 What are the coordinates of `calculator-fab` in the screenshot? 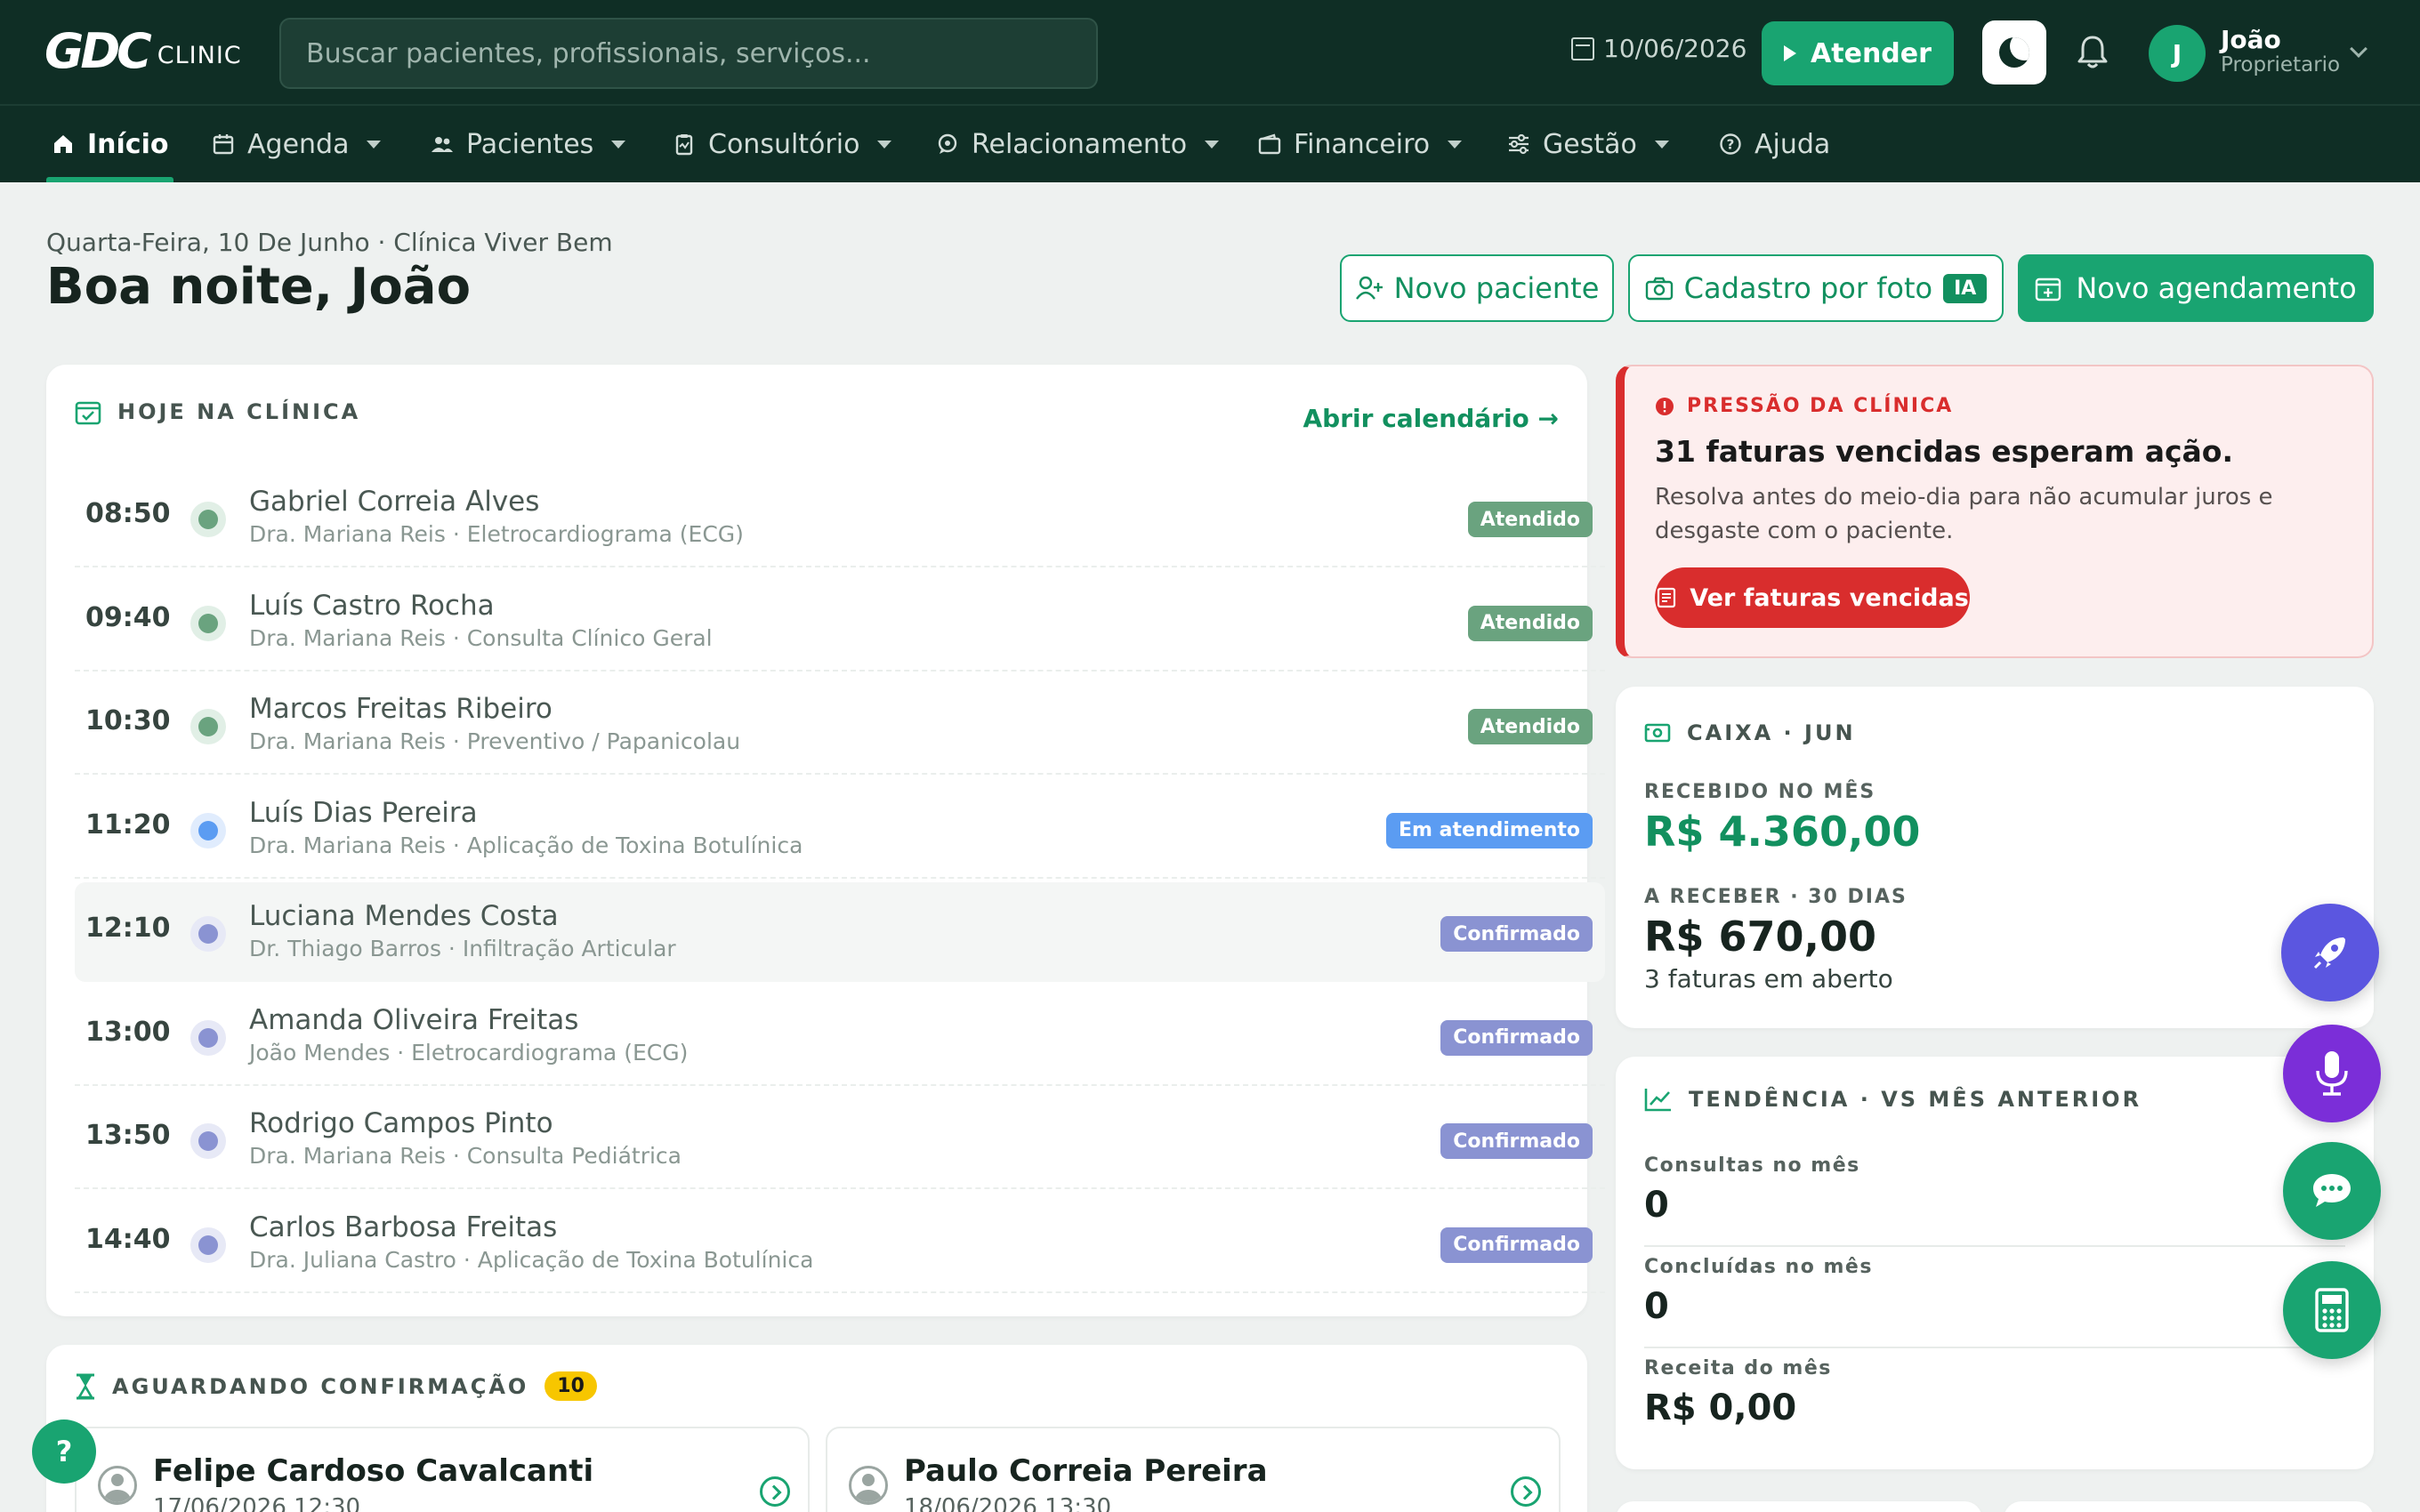 It's located at (2332, 1310).